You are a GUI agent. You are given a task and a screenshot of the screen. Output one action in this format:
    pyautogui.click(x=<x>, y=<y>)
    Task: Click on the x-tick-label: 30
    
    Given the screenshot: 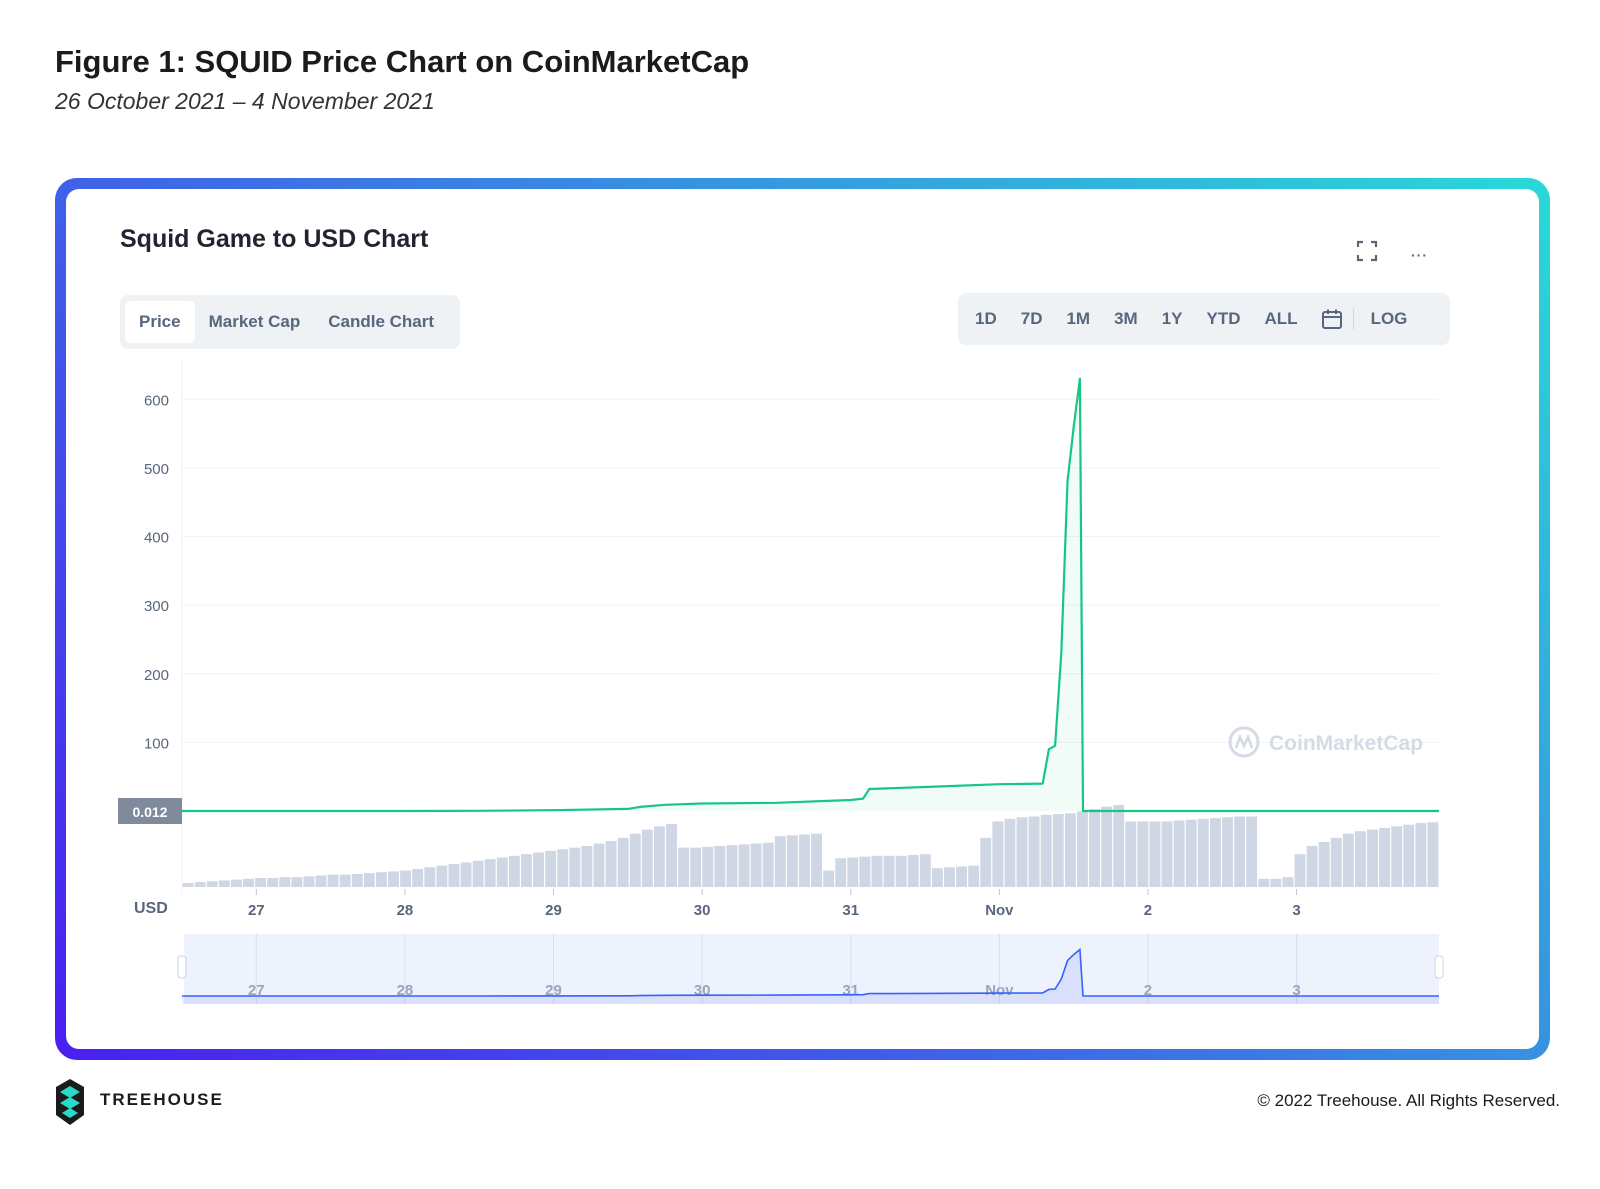 What is the action you would take?
    pyautogui.click(x=702, y=910)
    